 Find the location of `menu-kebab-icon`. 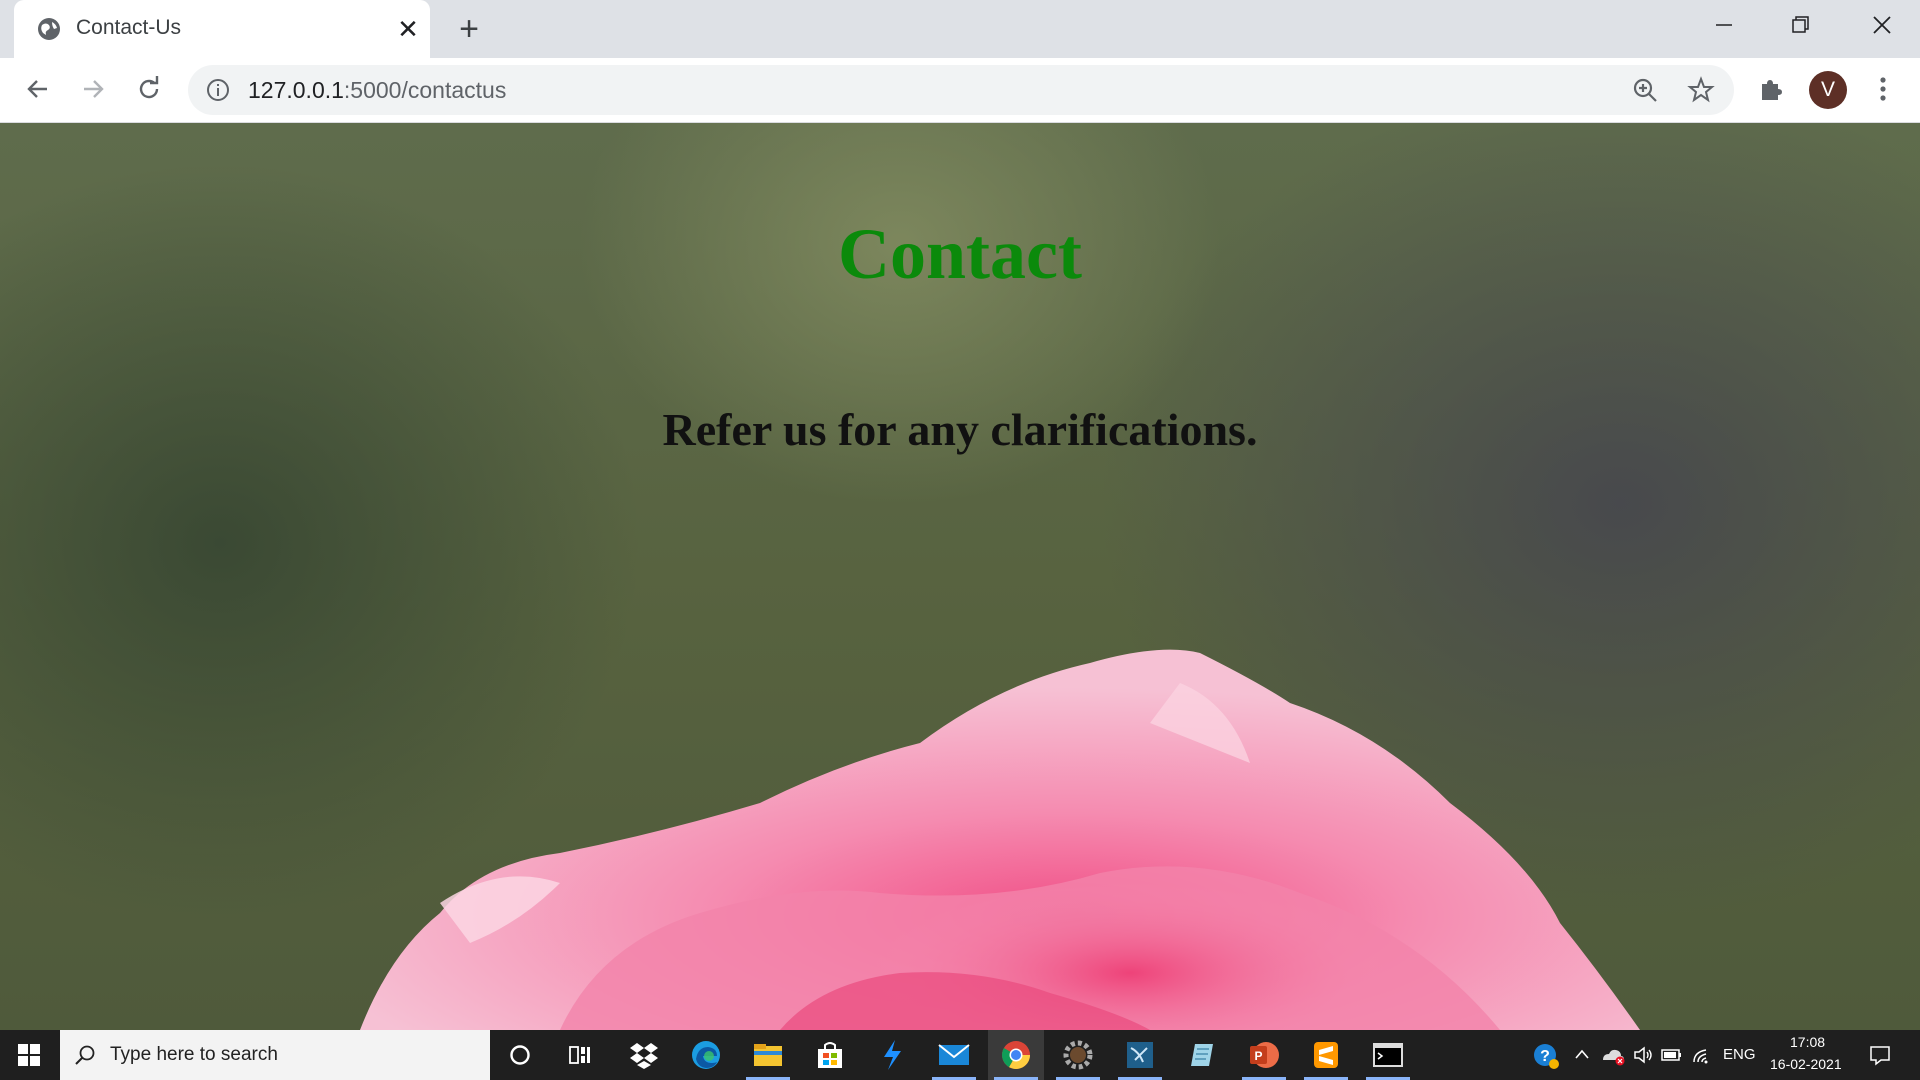

menu-kebab-icon is located at coordinates (1883, 89).